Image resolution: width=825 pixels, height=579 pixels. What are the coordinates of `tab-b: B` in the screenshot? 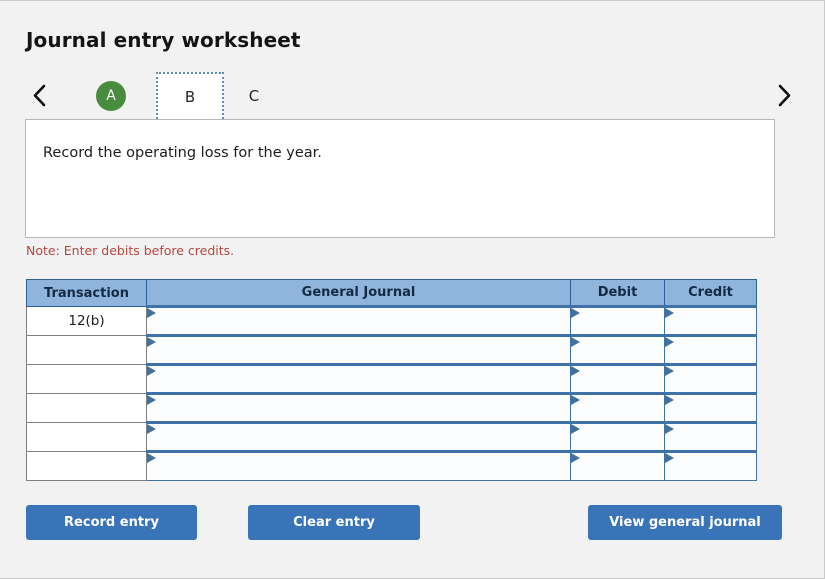 It's located at (190, 95).